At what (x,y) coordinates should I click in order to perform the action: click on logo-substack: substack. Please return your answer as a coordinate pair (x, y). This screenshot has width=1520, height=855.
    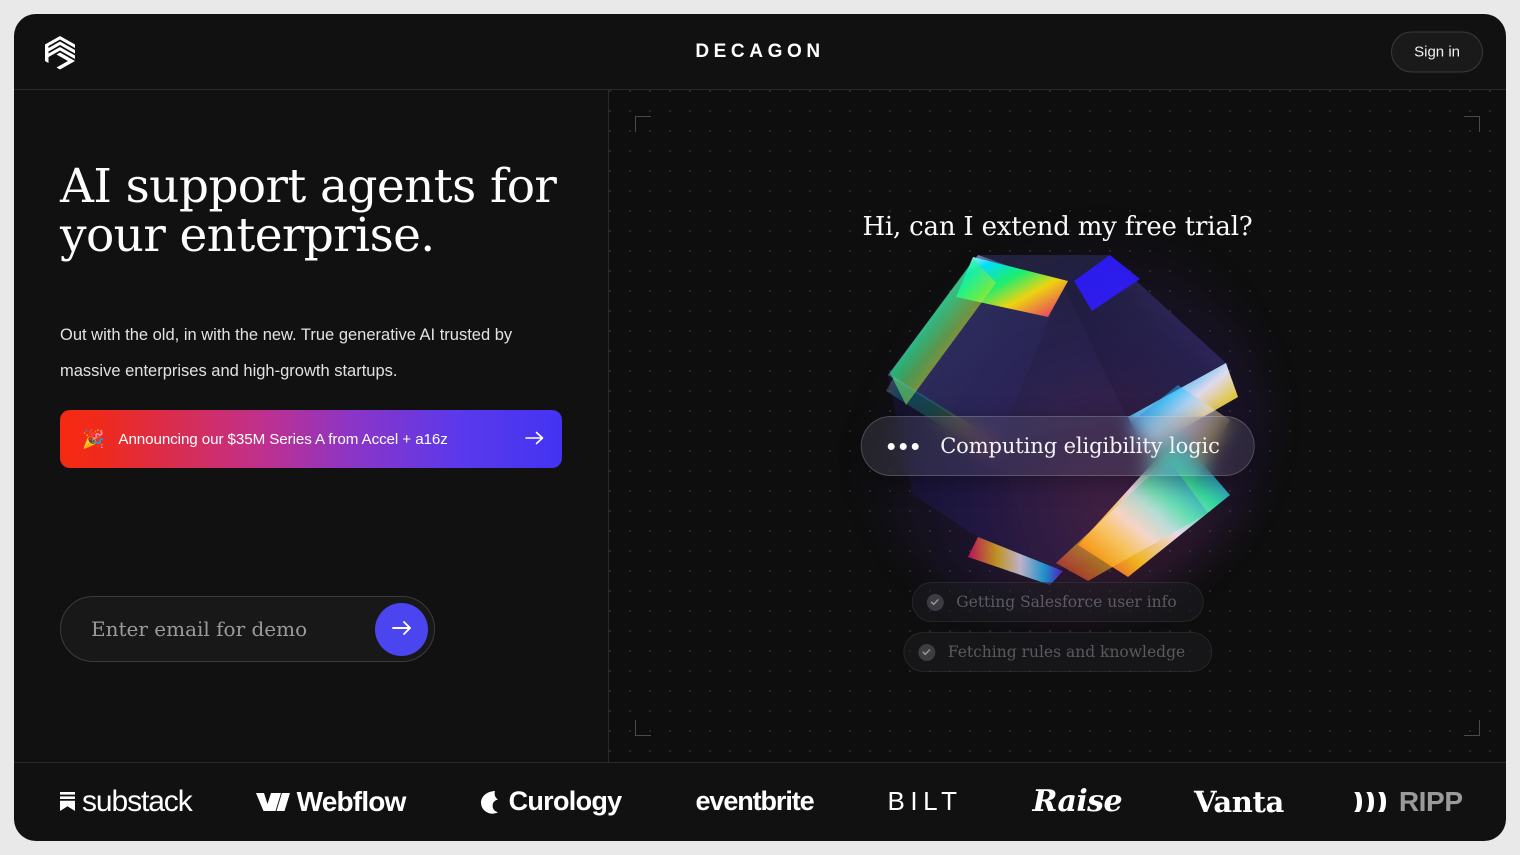
    Looking at the image, I should click on (126, 801).